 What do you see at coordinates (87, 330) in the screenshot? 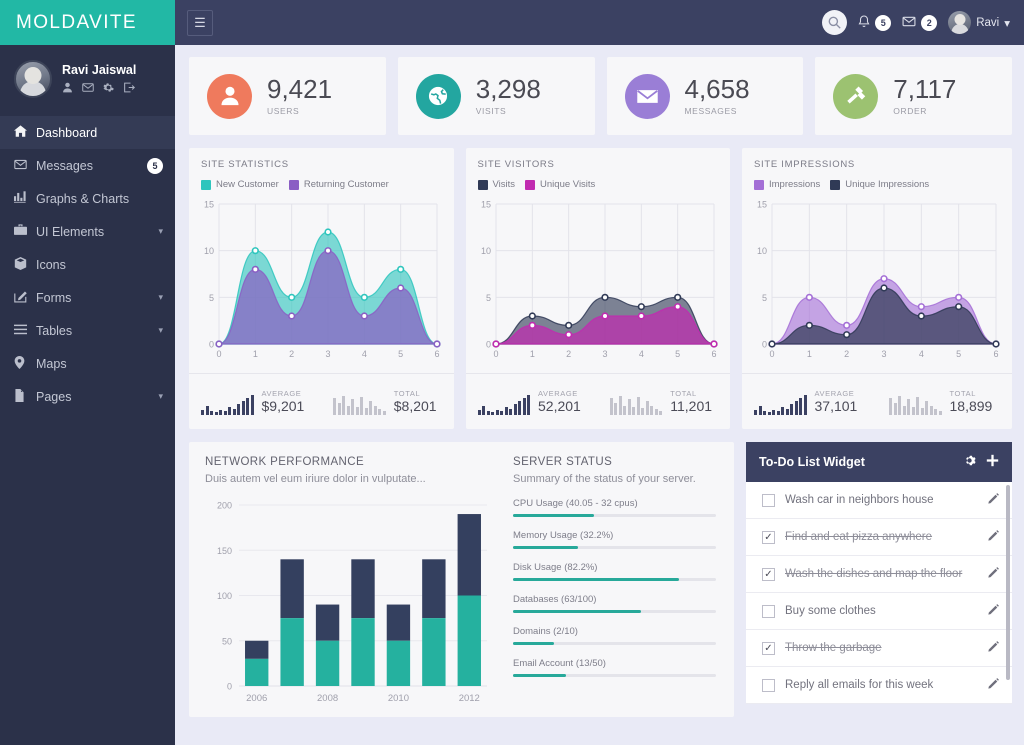
I see `sidebar-item-tables: Tables ▾` at bounding box center [87, 330].